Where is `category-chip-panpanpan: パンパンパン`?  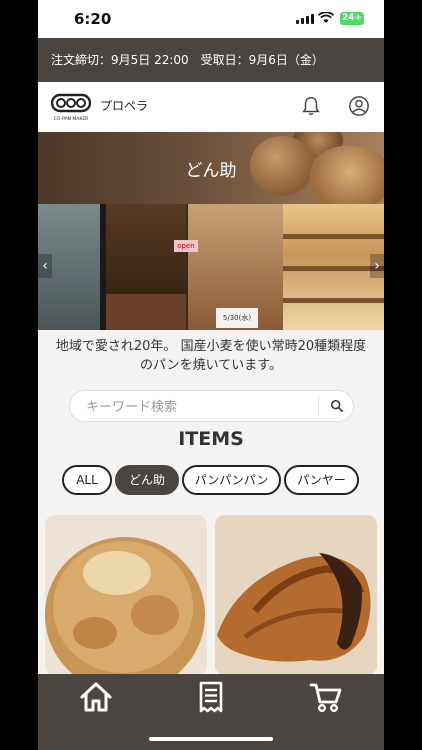 category-chip-panpanpan: パンパンパン is located at coordinates (231, 480).